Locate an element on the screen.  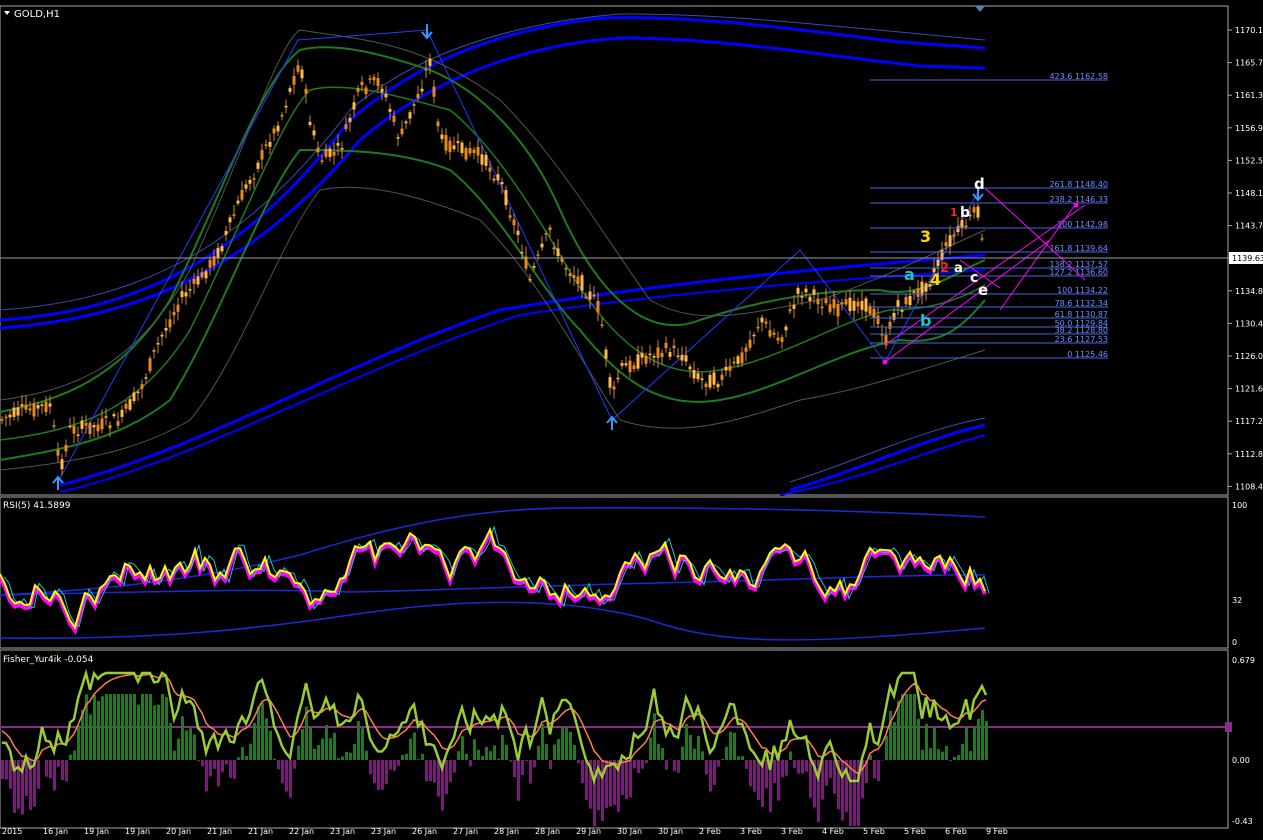
fib-level-label: 100 1134.22 is located at coordinates (1082, 290).